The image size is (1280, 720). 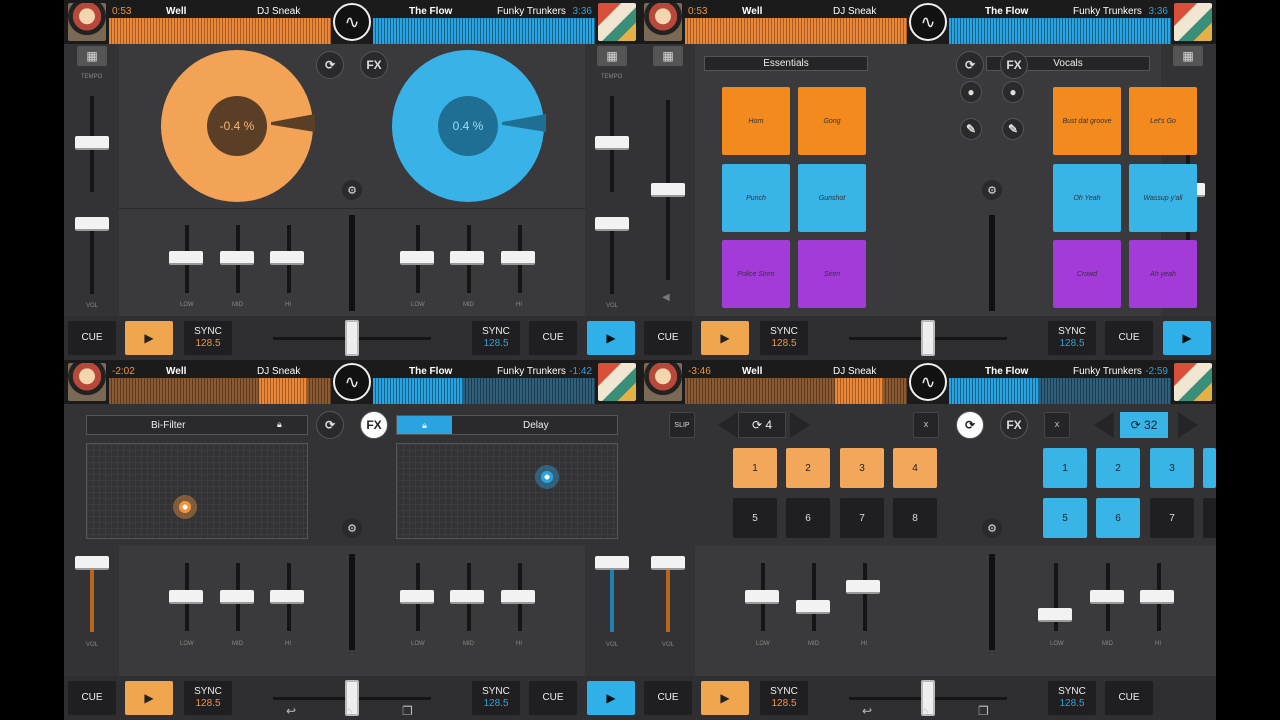 What do you see at coordinates (755, 468) in the screenshot?
I see `loop-pad: 1` at bounding box center [755, 468].